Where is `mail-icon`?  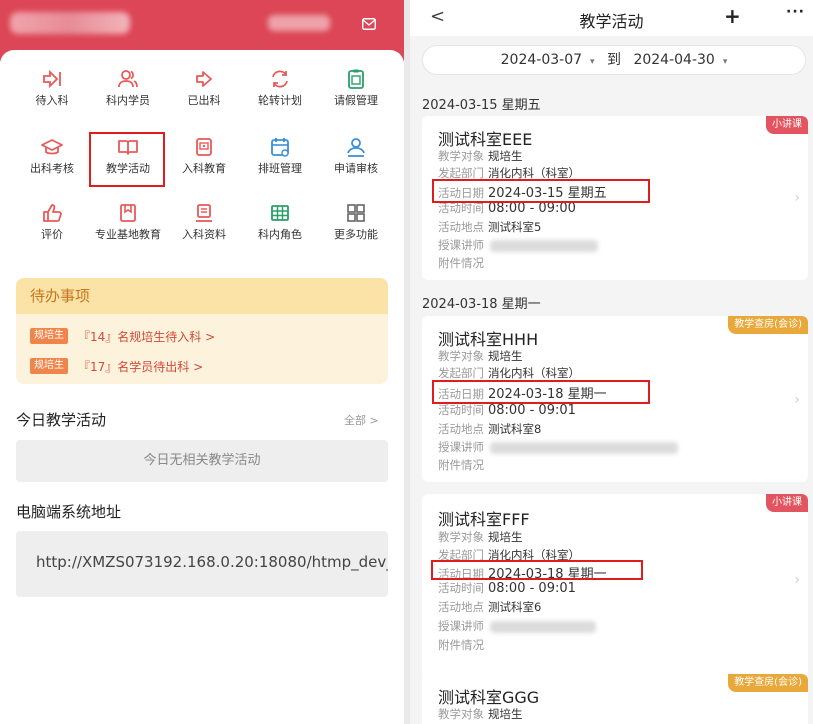 mail-icon is located at coordinates (369, 24).